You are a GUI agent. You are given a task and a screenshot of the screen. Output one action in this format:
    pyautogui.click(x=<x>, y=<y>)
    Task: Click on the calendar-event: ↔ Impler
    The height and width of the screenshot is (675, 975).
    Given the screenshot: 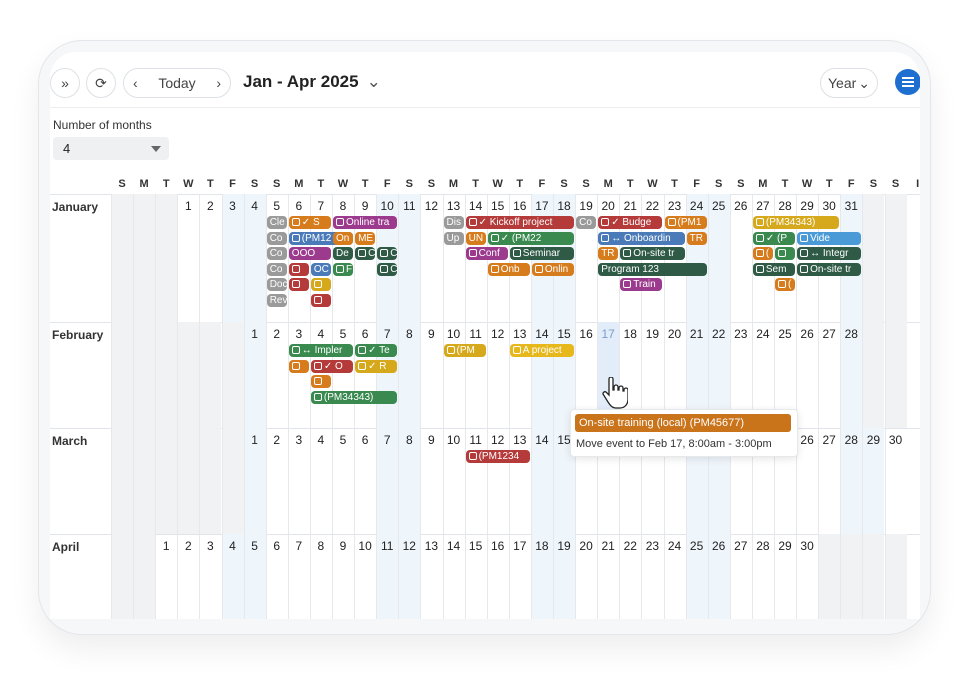 What is the action you would take?
    pyautogui.click(x=321, y=350)
    